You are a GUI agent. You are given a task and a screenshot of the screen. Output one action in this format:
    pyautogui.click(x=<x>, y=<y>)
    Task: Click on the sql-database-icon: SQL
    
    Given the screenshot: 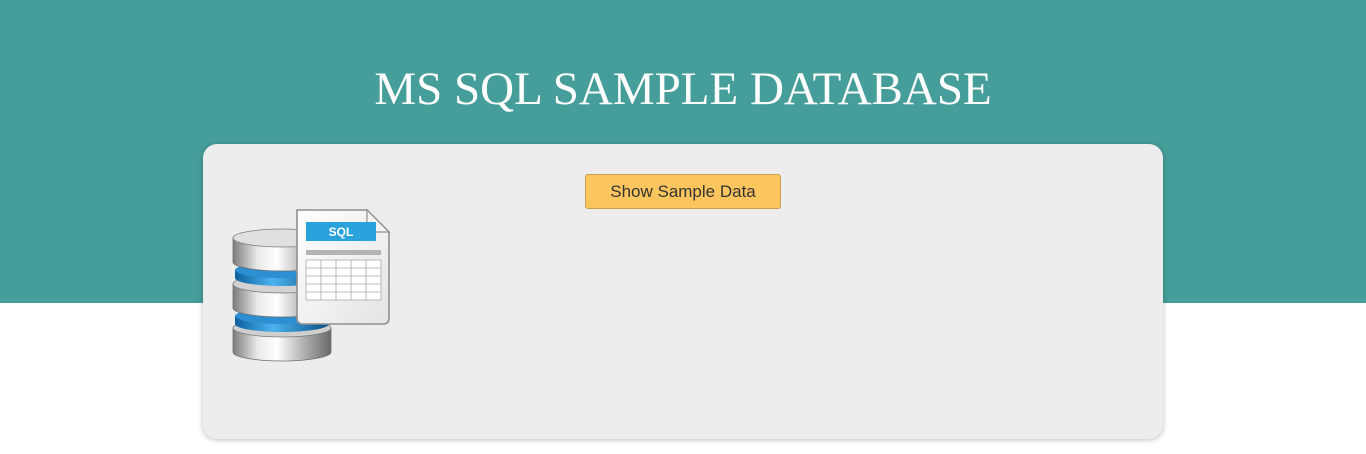 What is the action you would take?
    pyautogui.click(x=311, y=285)
    